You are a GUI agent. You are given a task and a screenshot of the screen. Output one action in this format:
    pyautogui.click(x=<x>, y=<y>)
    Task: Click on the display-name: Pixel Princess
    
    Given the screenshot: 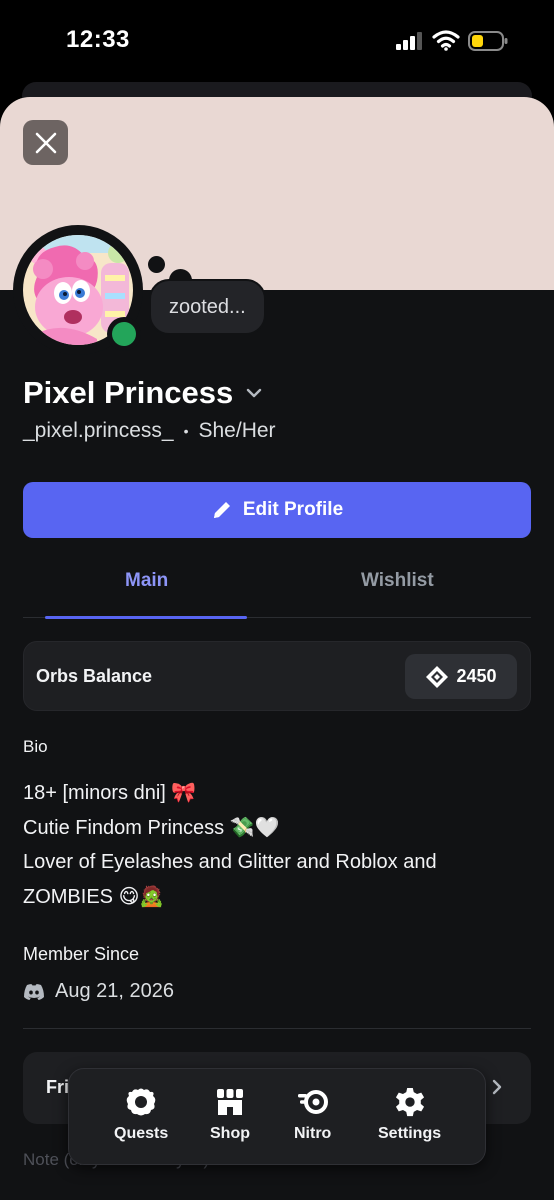 What is the action you would take?
    pyautogui.click(x=128, y=392)
    